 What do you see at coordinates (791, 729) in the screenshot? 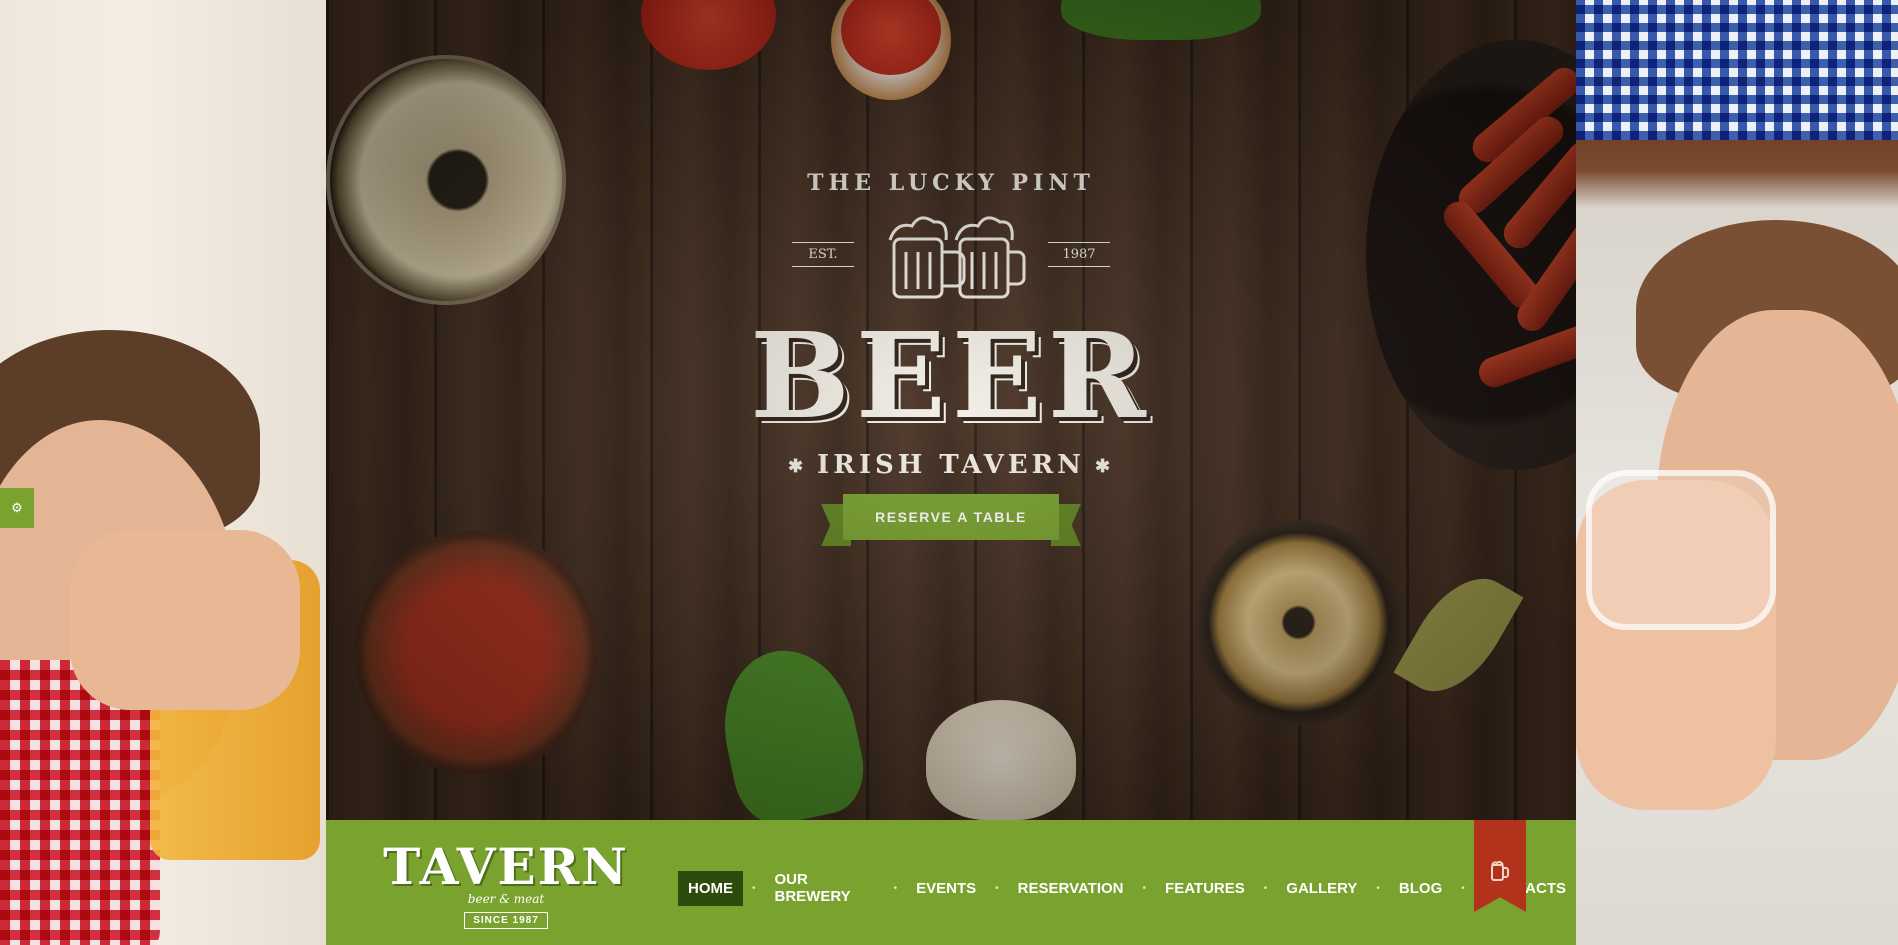
I see `basil-sprig-image` at bounding box center [791, 729].